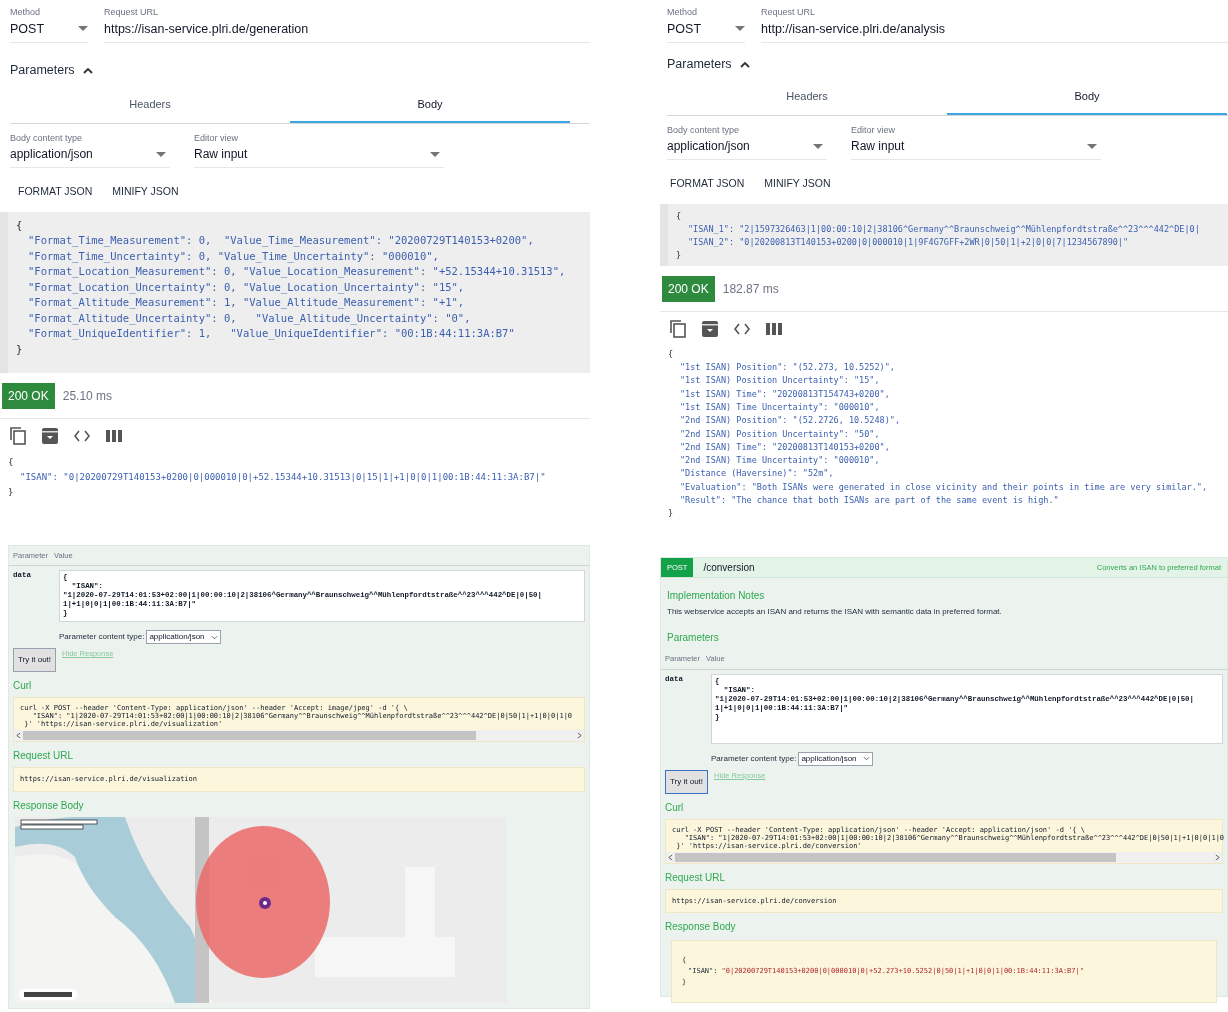  What do you see at coordinates (780, 461) in the screenshot?
I see `response-line: "2nd ISAN) Time Uncertainty": "000010",` at bounding box center [780, 461].